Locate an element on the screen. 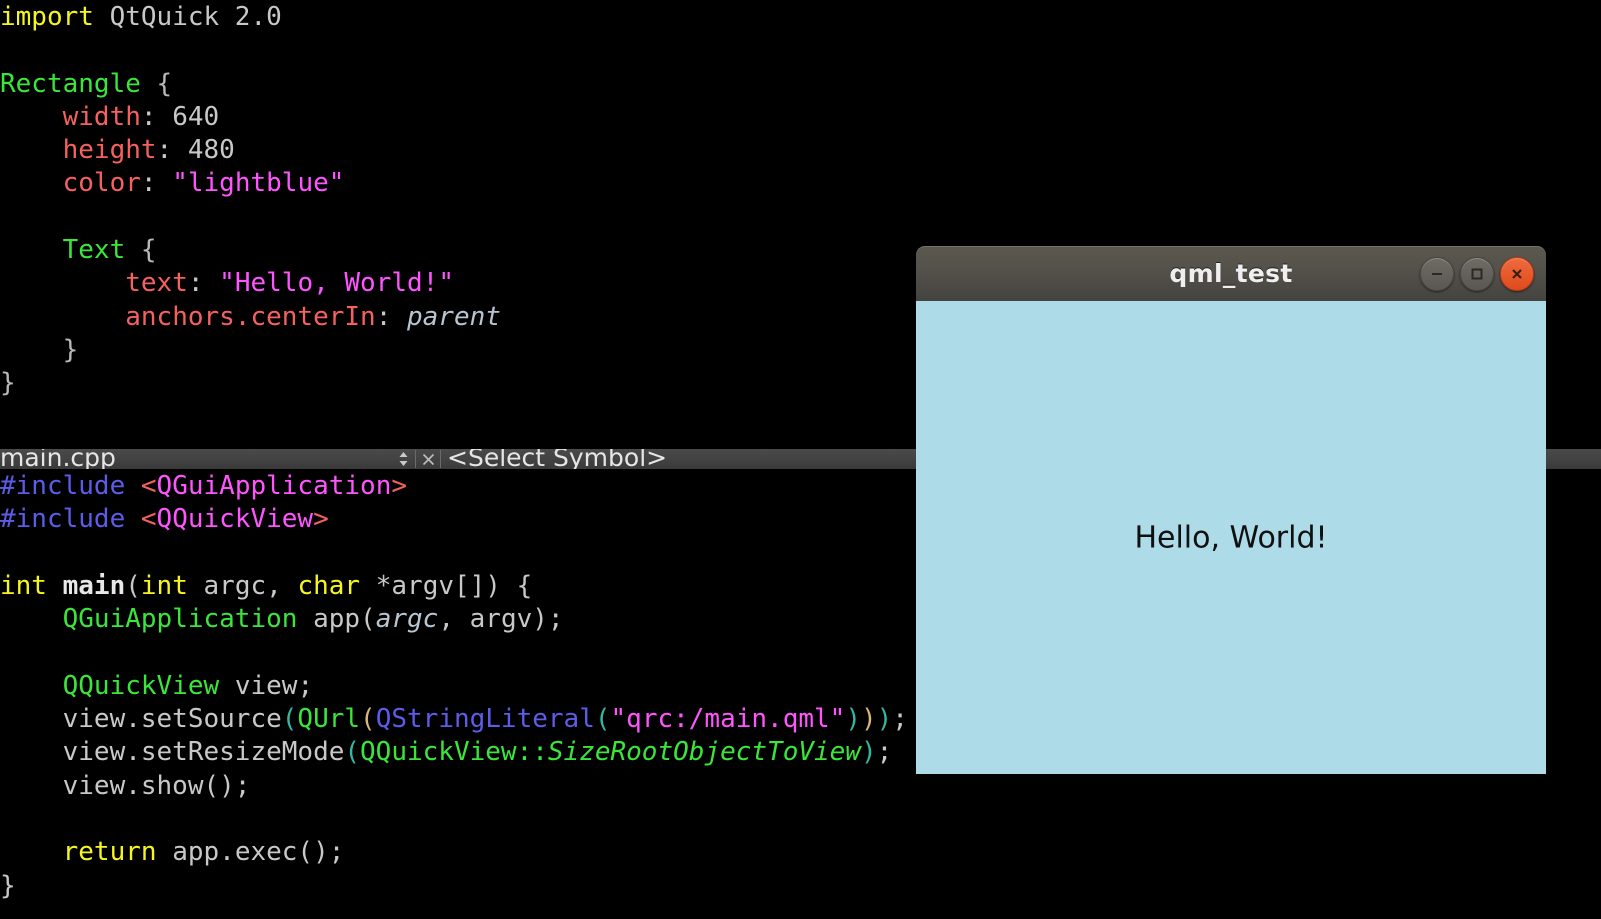  select-symbol-dropdown: <Select Symbol> is located at coordinates (557, 459).